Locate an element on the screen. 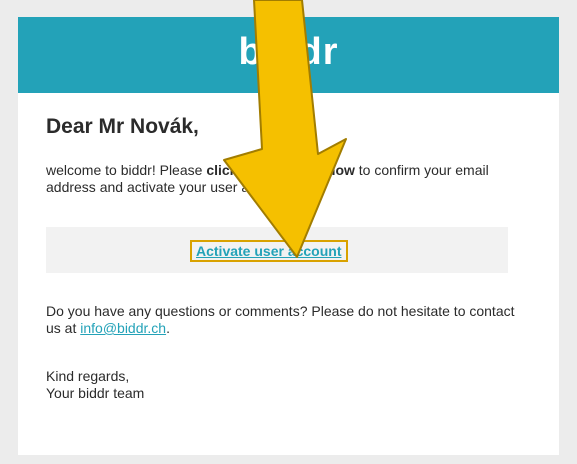  regards-line: Kind regards, is located at coordinates (88, 376).